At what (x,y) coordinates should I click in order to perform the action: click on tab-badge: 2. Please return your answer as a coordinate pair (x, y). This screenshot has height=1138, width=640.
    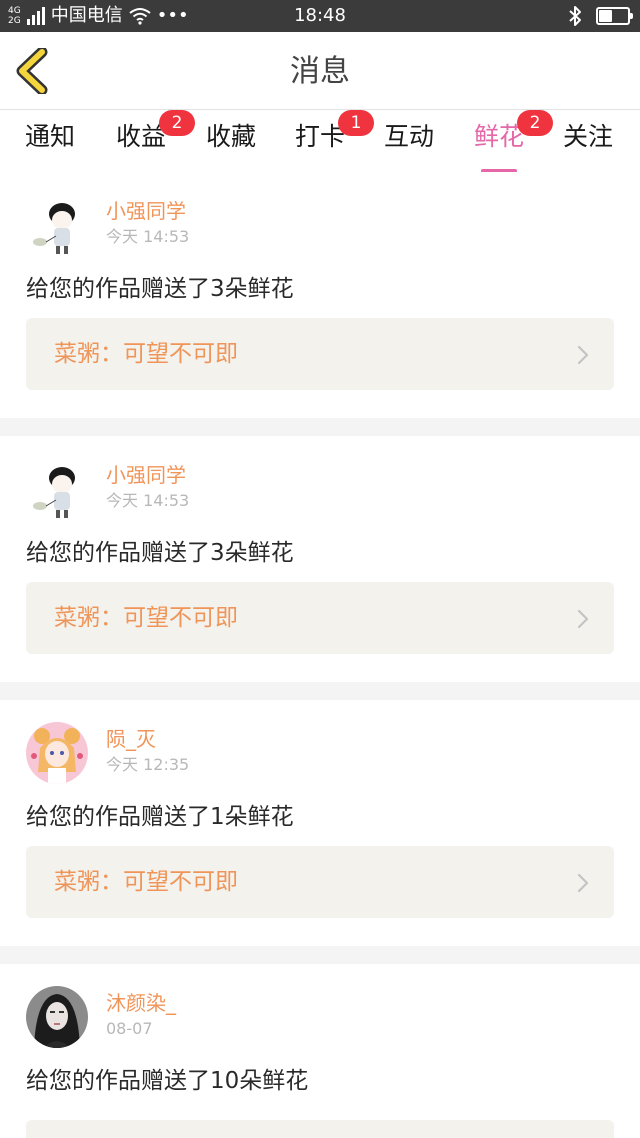
    Looking at the image, I should click on (177, 123).